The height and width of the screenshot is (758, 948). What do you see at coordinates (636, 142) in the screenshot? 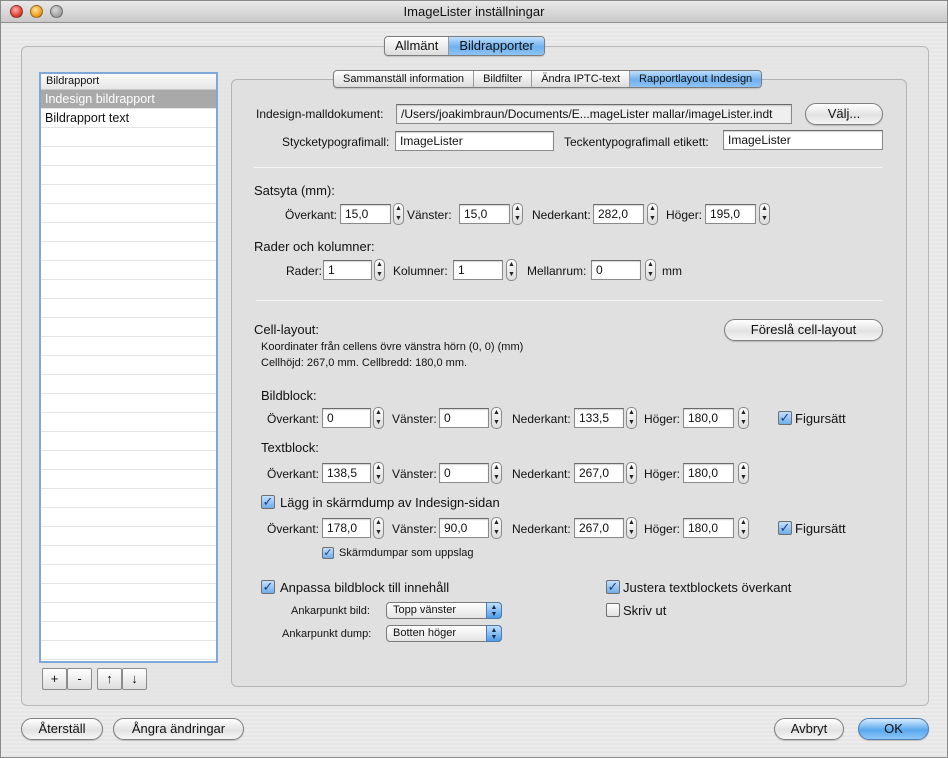
I see `char-style-label: Teckentypografimall etikett:` at bounding box center [636, 142].